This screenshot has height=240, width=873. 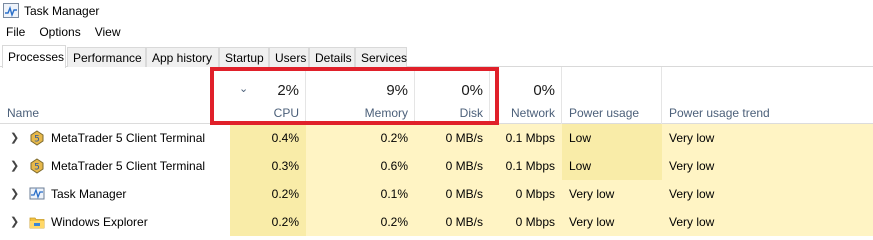 What do you see at coordinates (244, 89) in the screenshot?
I see `sort-chevron-icon: ⌄` at bounding box center [244, 89].